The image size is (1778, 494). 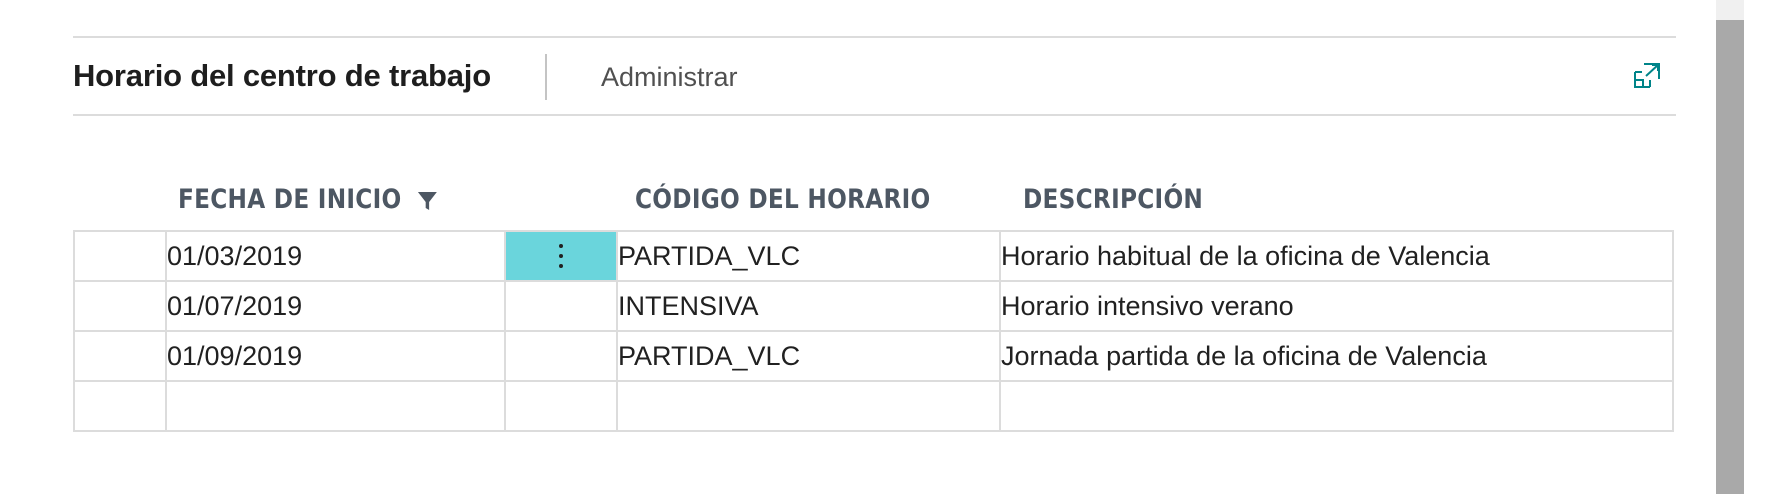 I want to click on scrollbar-thumb, so click(x=1730, y=257).